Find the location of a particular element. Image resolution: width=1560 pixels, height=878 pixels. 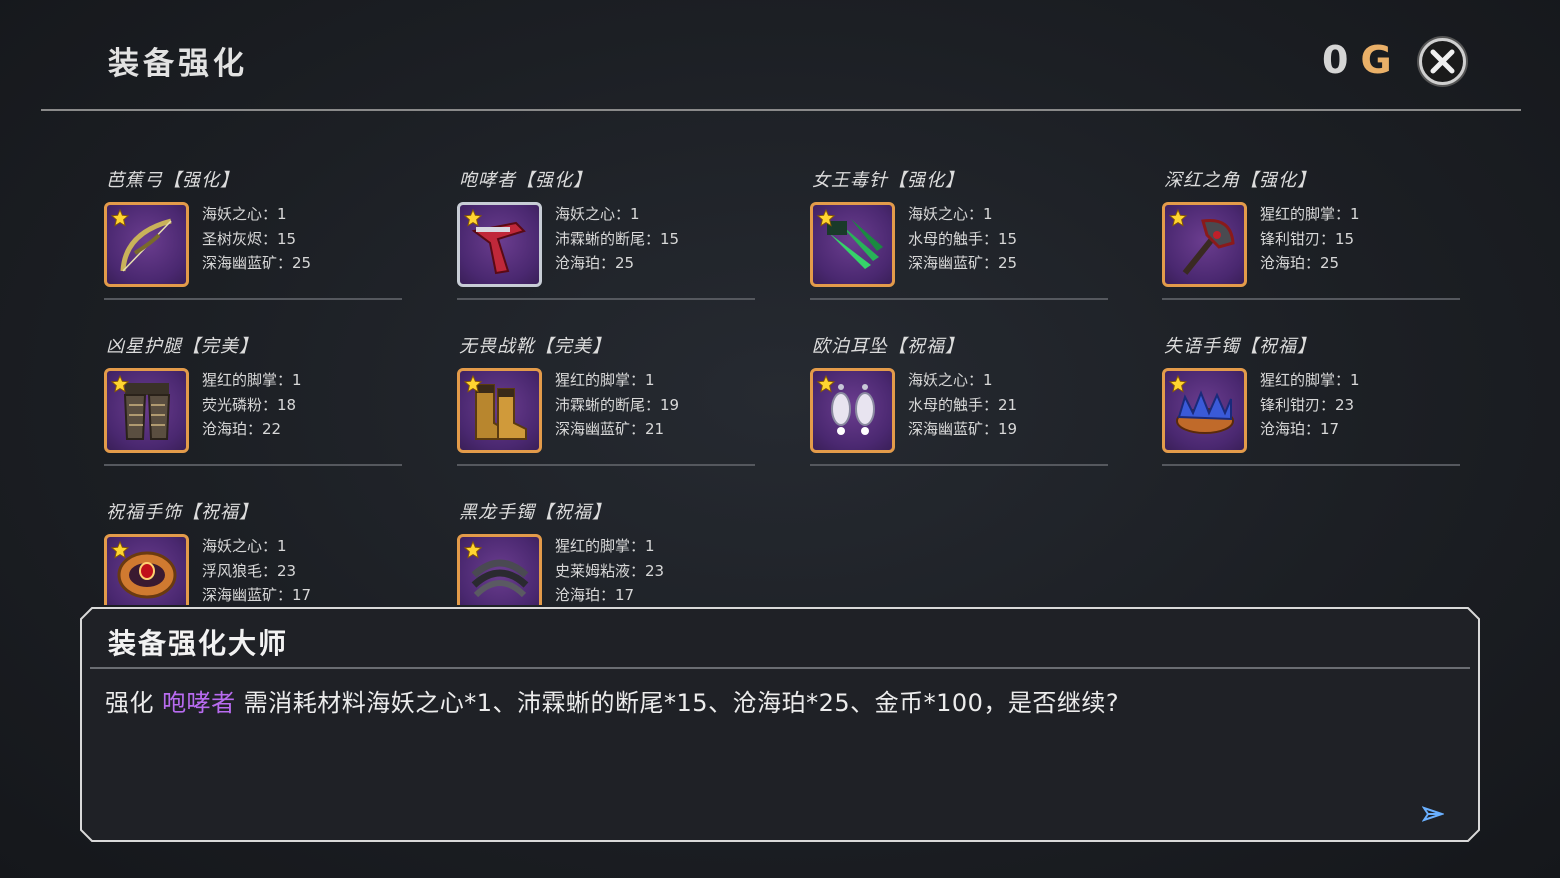

material-line: 深海幽蓝矿：21 is located at coordinates (610, 429).